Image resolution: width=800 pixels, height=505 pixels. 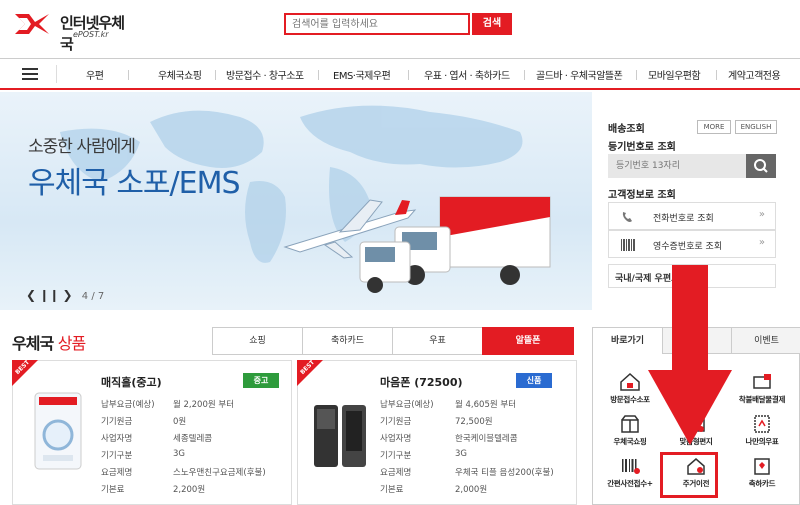 What do you see at coordinates (528, 341) in the screenshot?
I see `tab-mvno: 알뜰폰` at bounding box center [528, 341].